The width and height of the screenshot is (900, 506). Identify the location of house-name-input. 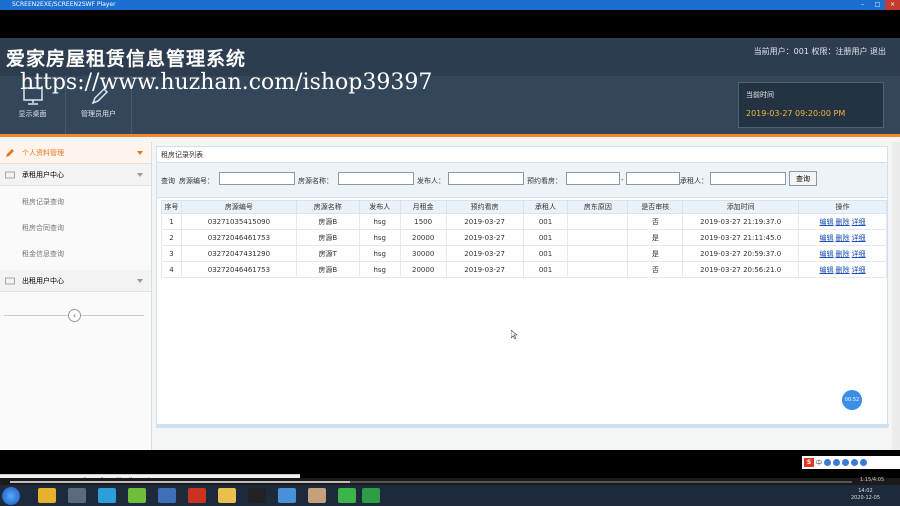
(376, 178).